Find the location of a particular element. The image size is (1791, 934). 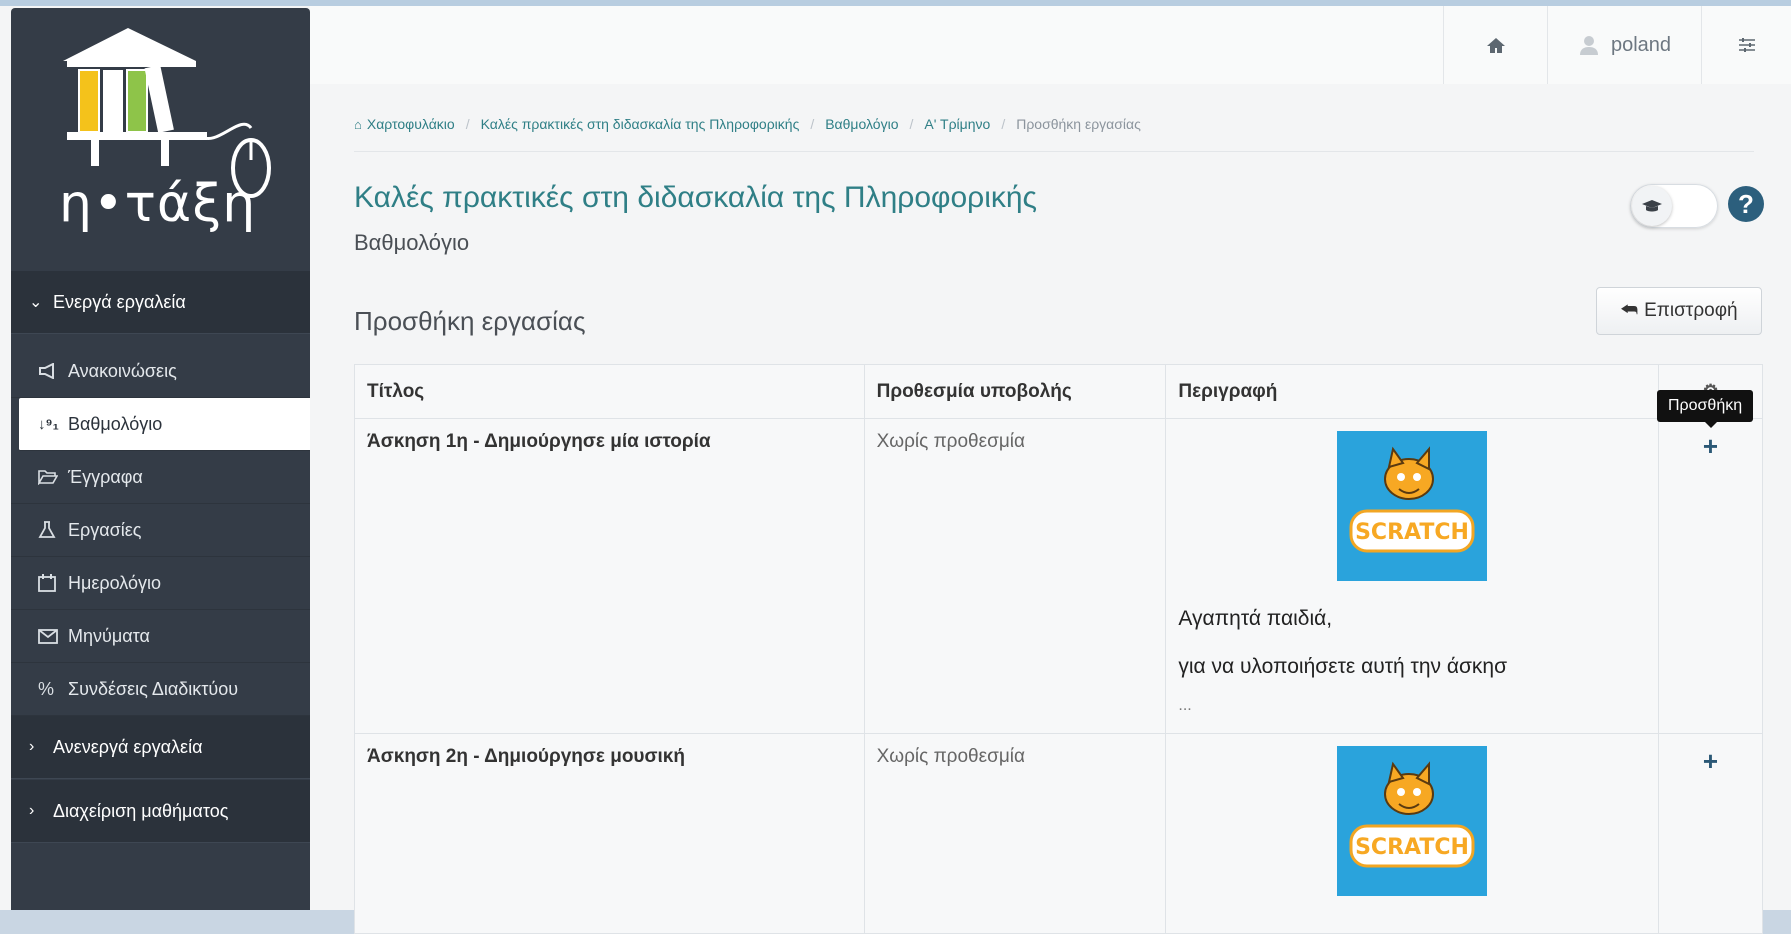

course-admin-header: › Διαχείριση μαθήματος is located at coordinates (160, 811).